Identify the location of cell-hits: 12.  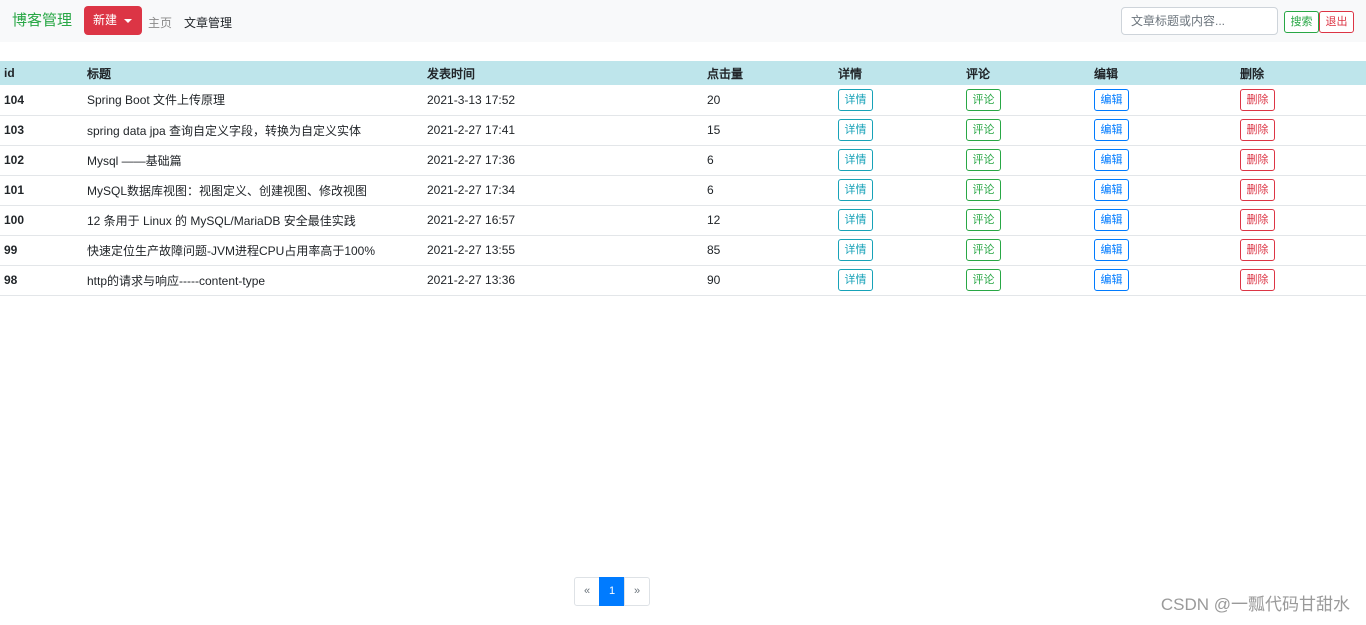
(714, 220).